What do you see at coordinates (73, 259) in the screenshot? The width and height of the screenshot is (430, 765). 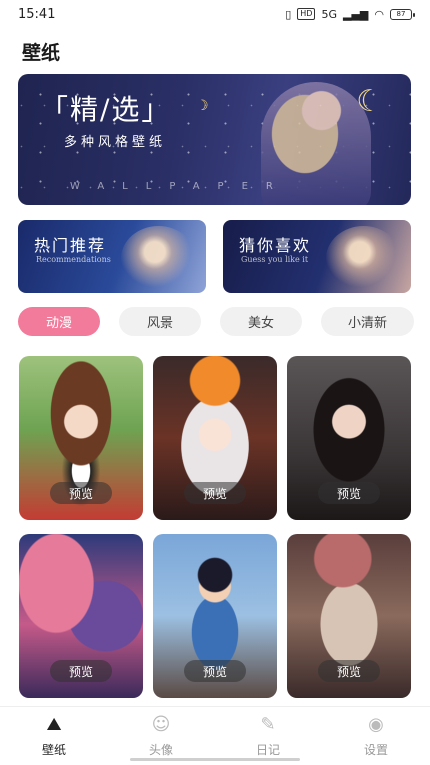 I see `card-subtitle: Recommendations` at bounding box center [73, 259].